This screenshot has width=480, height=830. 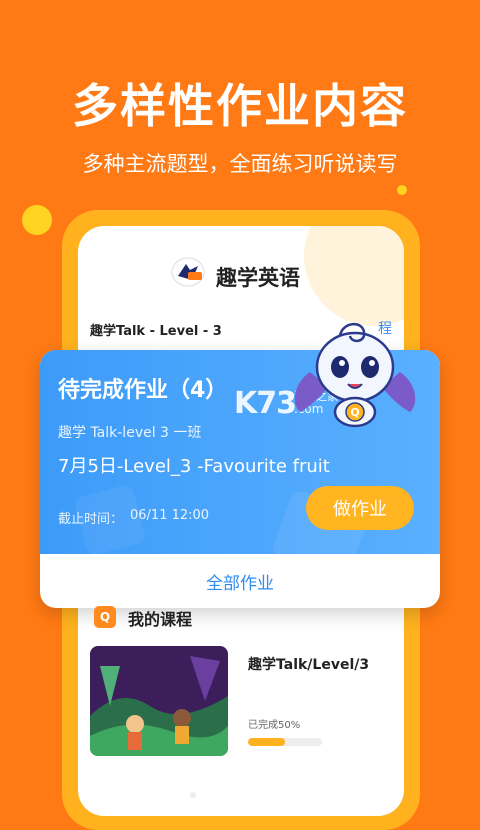 What do you see at coordinates (91, 519) in the screenshot?
I see `deadline-label: 截止时间：` at bounding box center [91, 519].